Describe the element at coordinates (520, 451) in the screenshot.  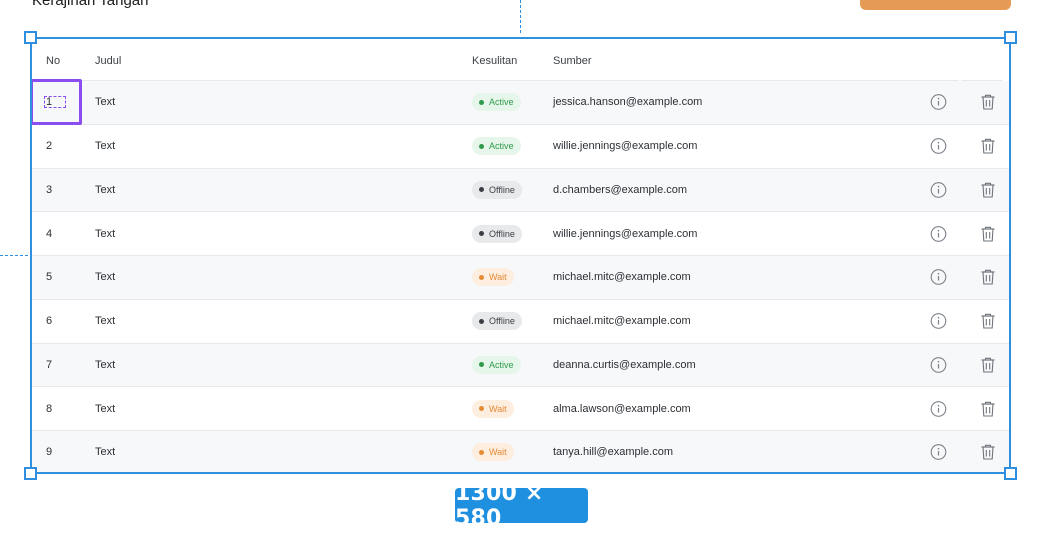
I see `table-row: 9 Text Wait tanya.hill@example.com` at that location.